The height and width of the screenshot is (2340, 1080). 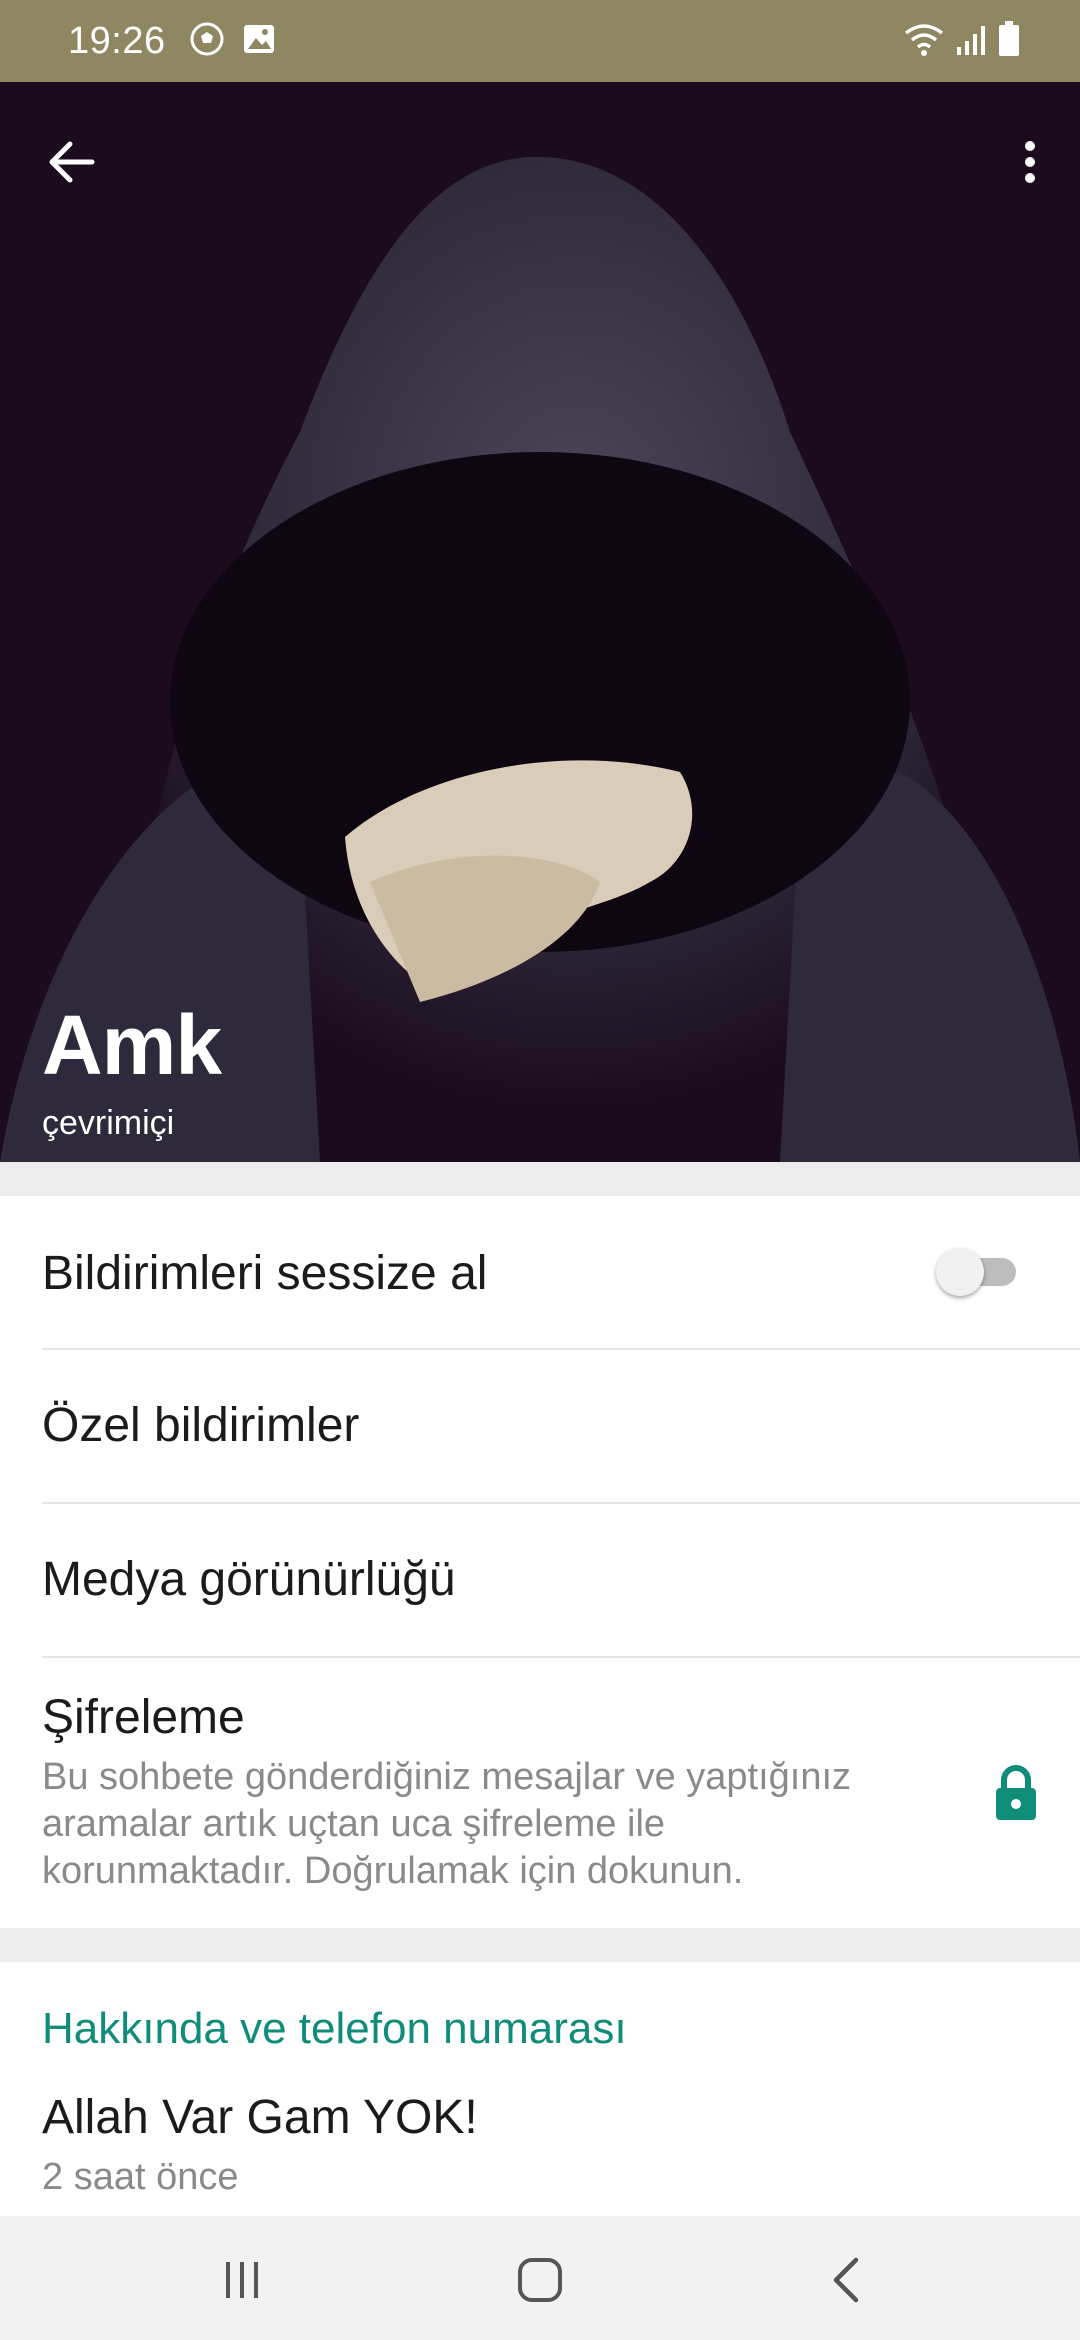 What do you see at coordinates (117, 40) in the screenshot?
I see `status-time: 19:26` at bounding box center [117, 40].